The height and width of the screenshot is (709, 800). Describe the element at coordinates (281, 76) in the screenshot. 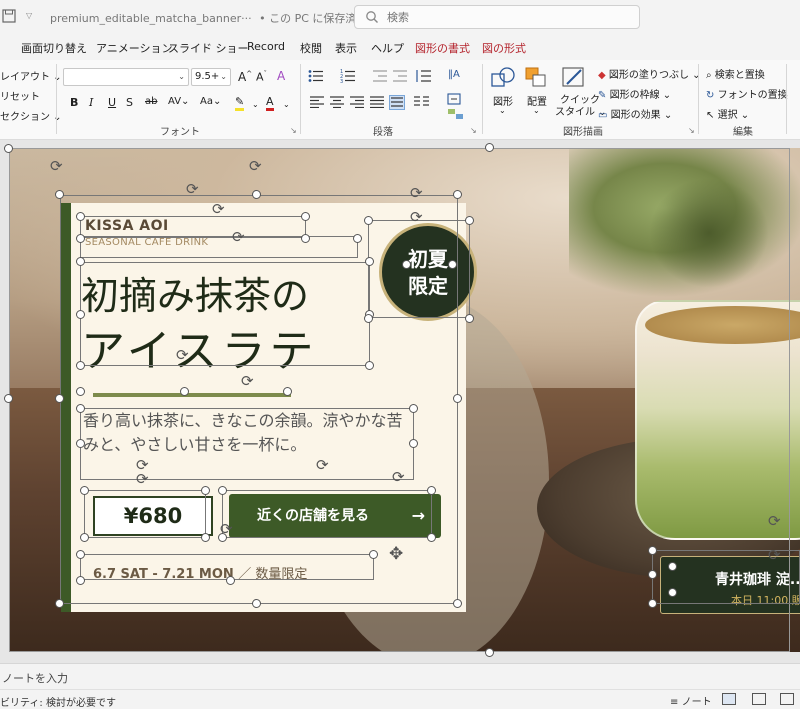

I see `clear-formatting-icon: A` at that location.